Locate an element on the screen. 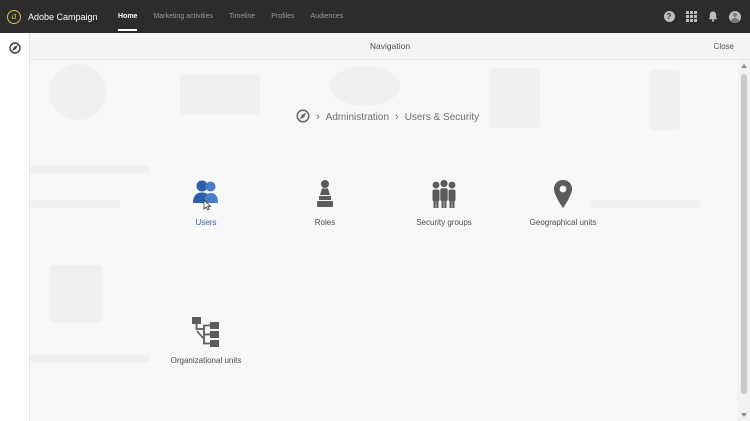 The image size is (750, 421). users-icon-wrap is located at coordinates (206, 194).